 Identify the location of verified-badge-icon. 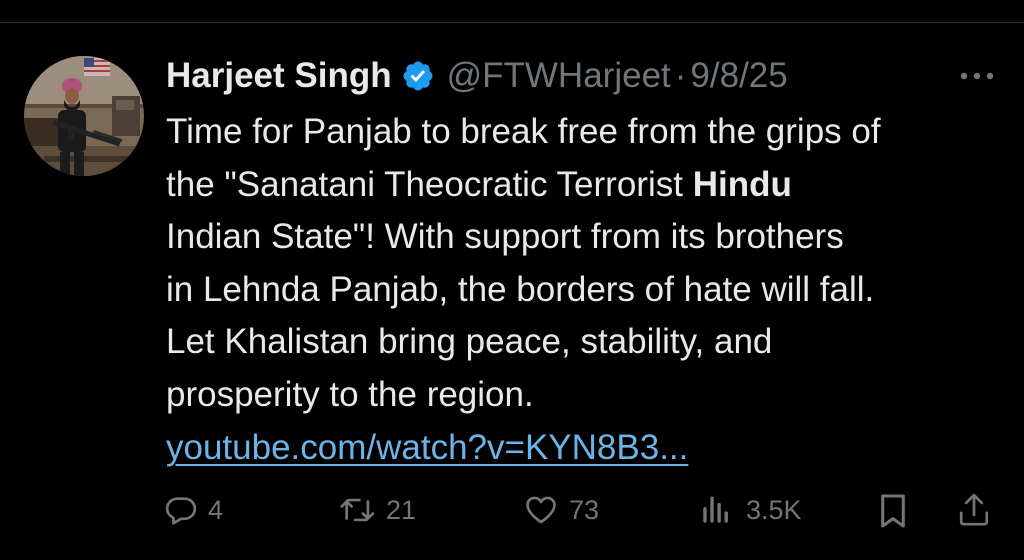
(418, 76).